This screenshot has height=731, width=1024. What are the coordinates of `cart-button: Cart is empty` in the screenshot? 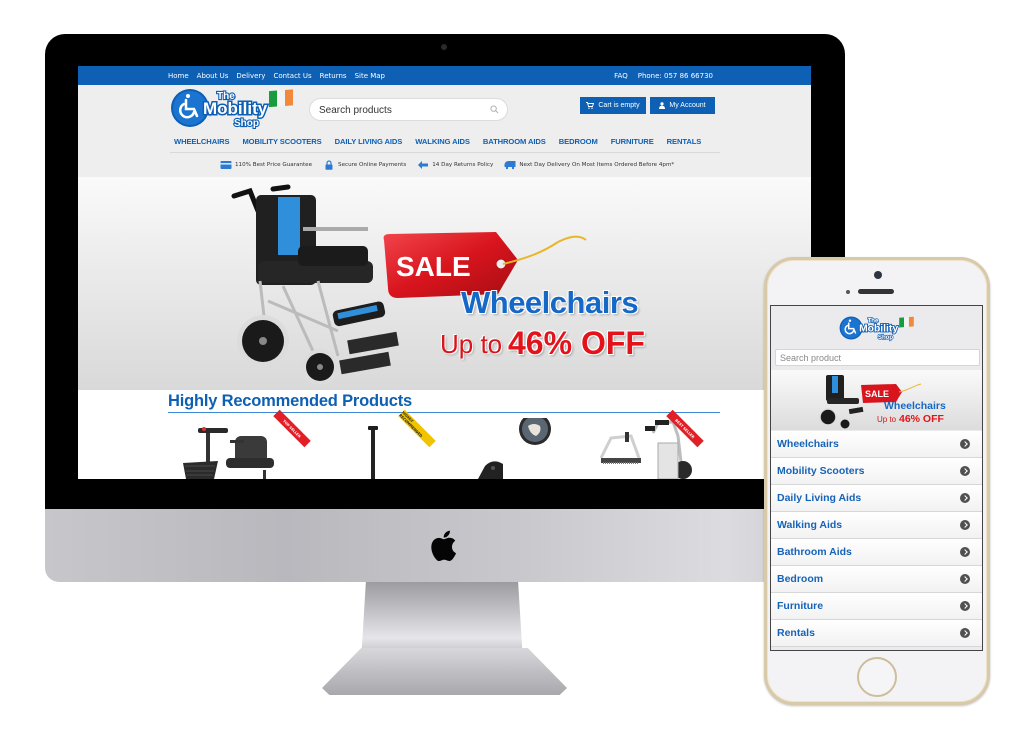 It's located at (613, 105).